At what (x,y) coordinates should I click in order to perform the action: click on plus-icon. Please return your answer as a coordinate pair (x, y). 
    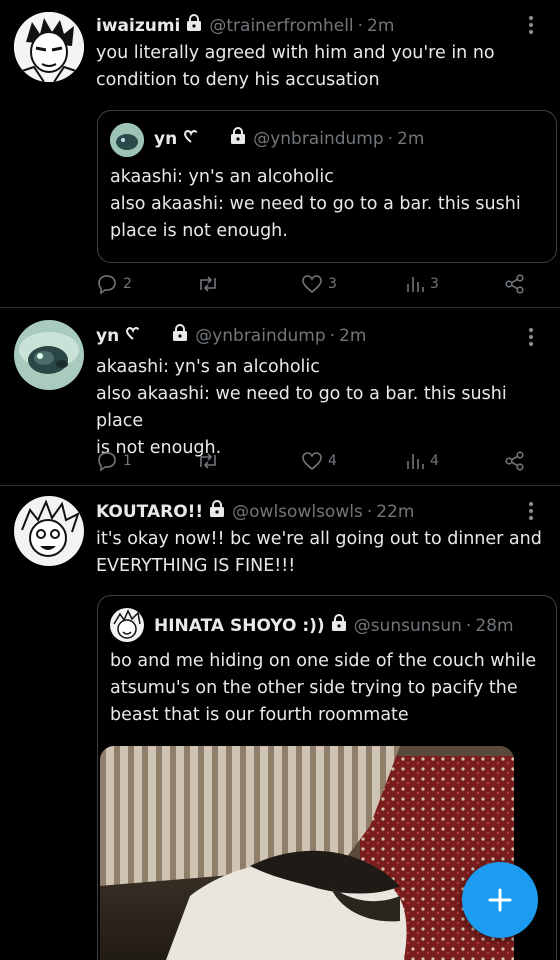
    Looking at the image, I should click on (500, 900).